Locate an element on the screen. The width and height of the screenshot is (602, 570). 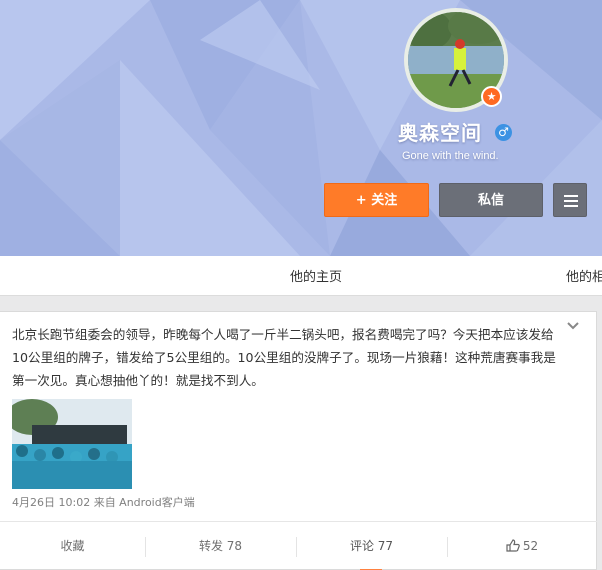
thumbs-up-icon is located at coordinates (513, 545).